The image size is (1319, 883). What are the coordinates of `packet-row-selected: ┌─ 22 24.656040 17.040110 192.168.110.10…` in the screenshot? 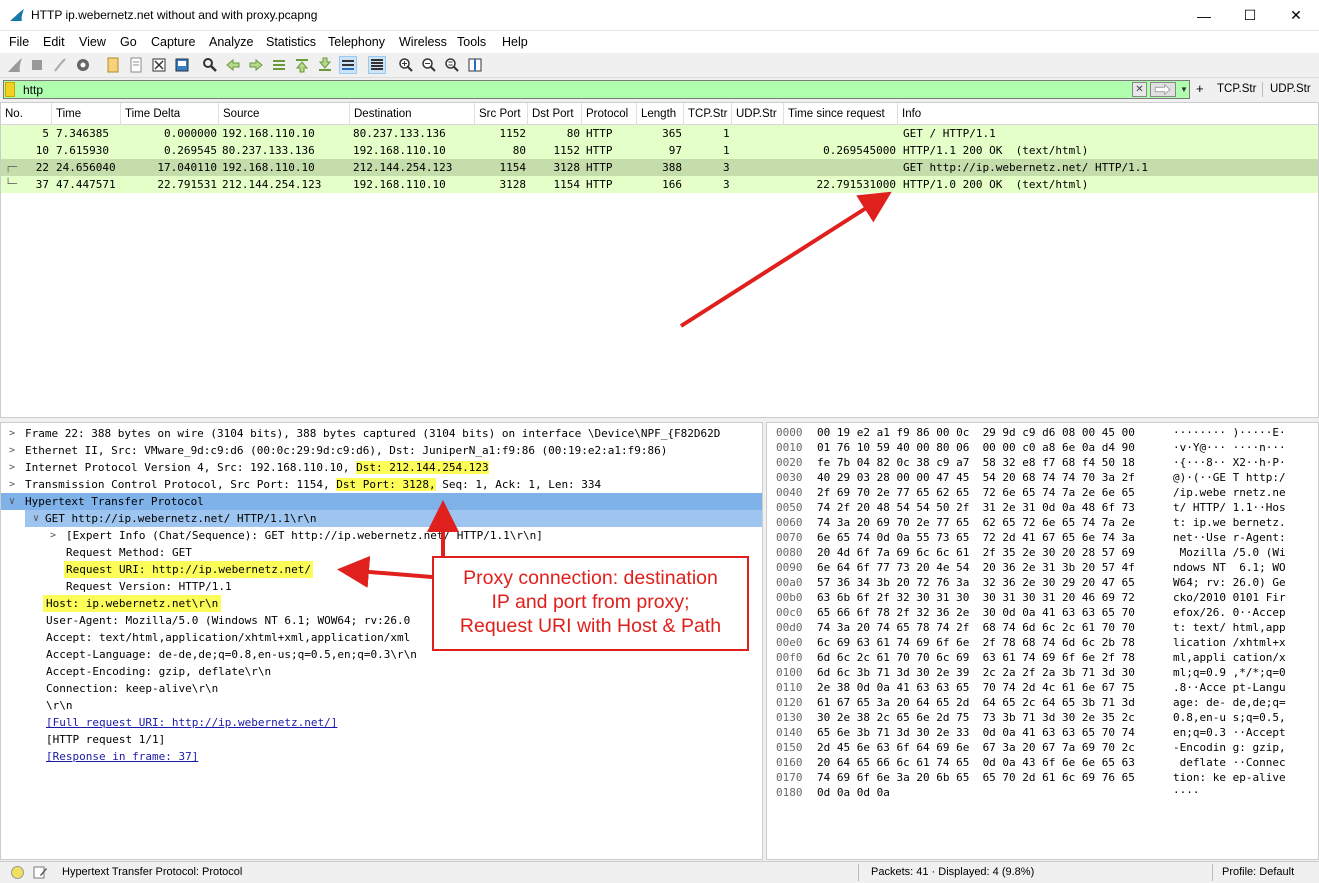 It's located at (659, 167).